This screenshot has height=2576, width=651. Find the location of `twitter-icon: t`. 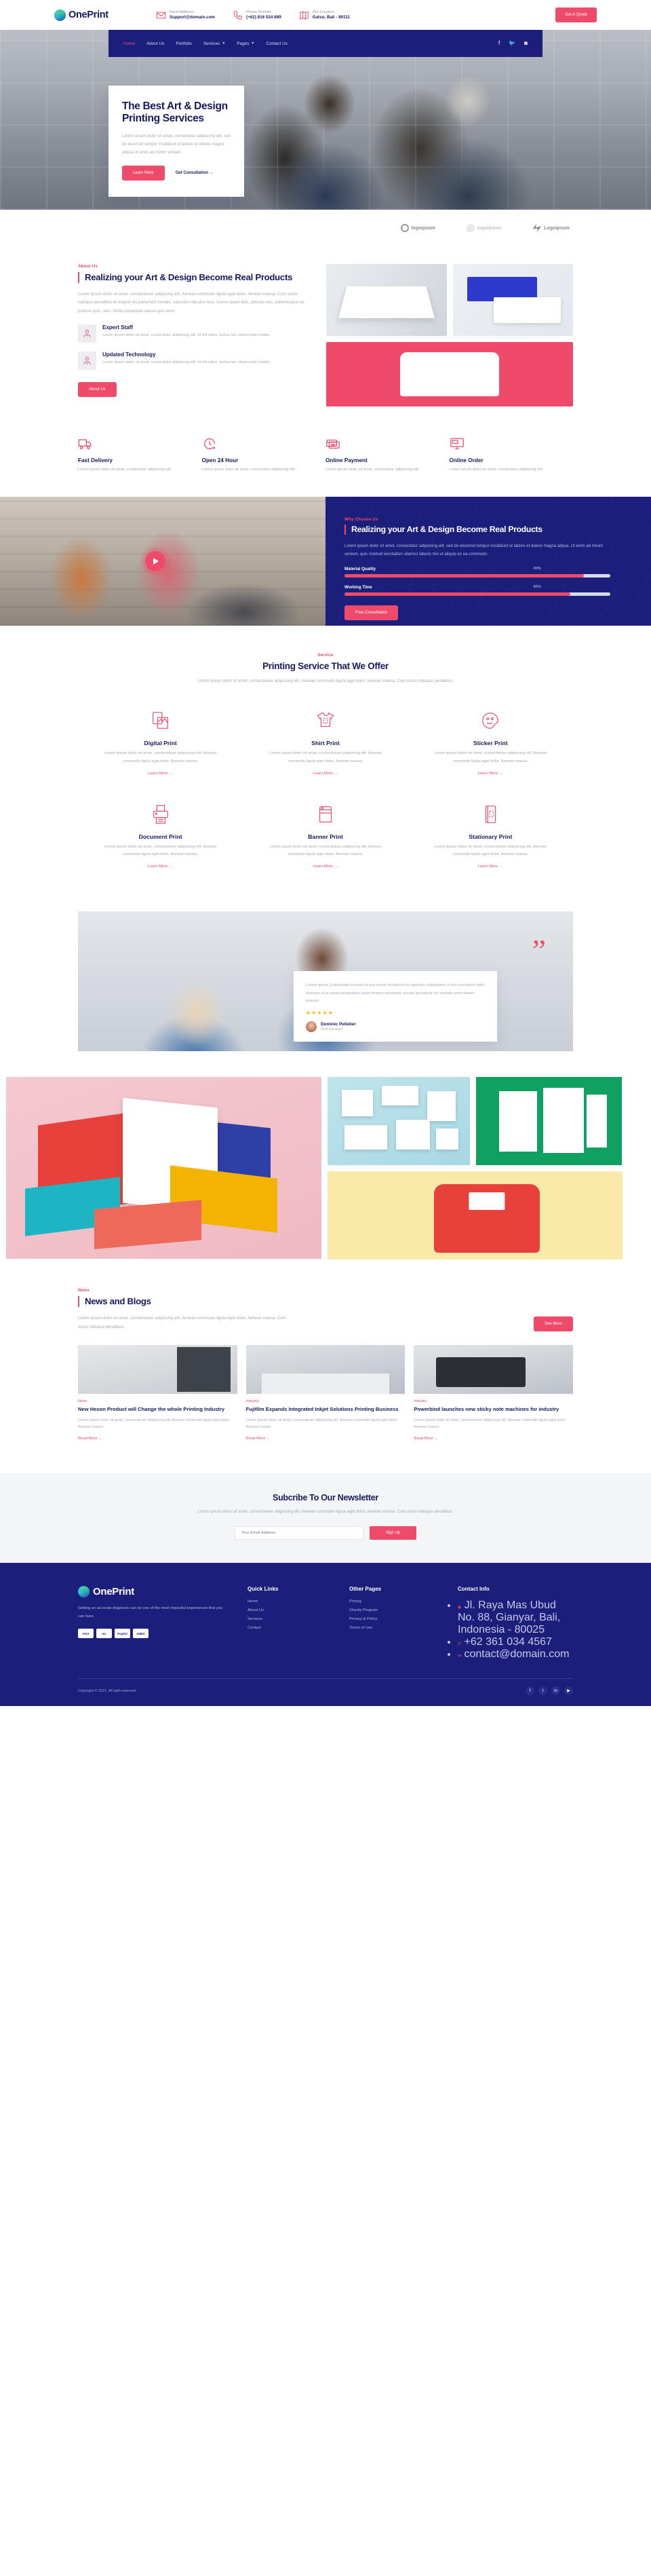

twitter-icon: t is located at coordinates (542, 1691).